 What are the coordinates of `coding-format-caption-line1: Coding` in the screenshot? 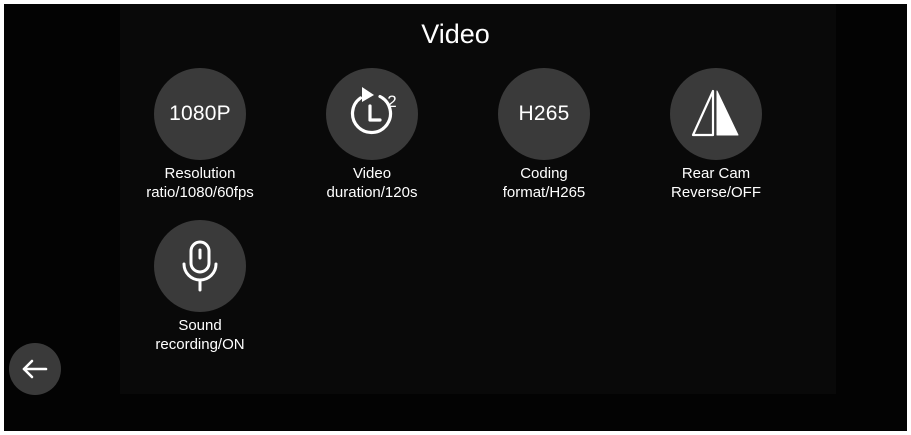 It's located at (544, 173).